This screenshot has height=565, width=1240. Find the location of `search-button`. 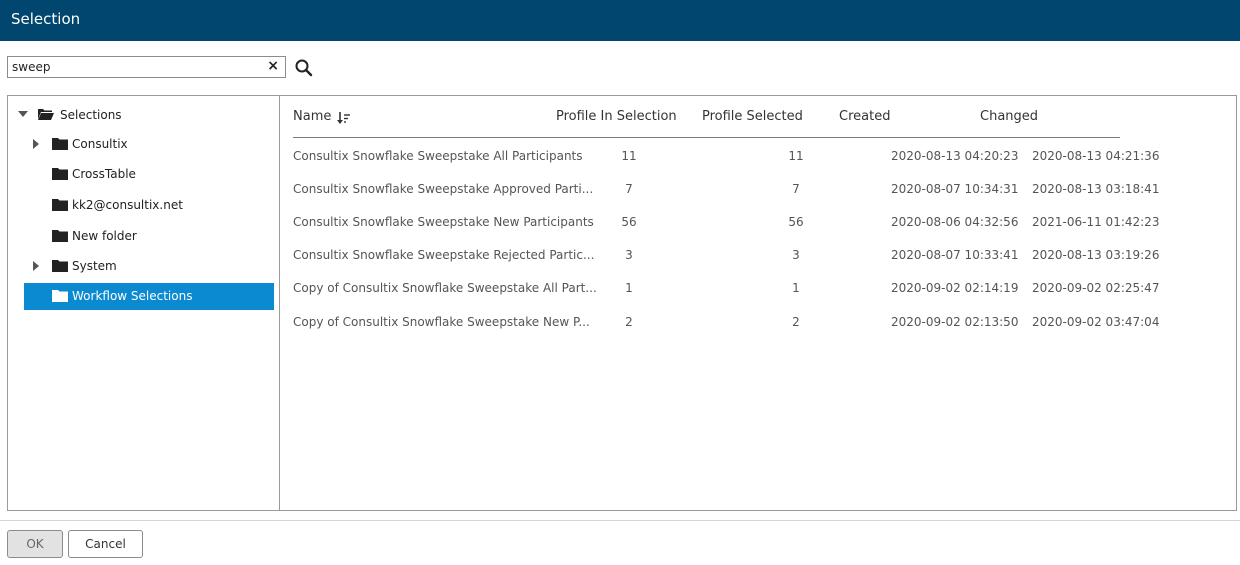

search-button is located at coordinates (304, 68).